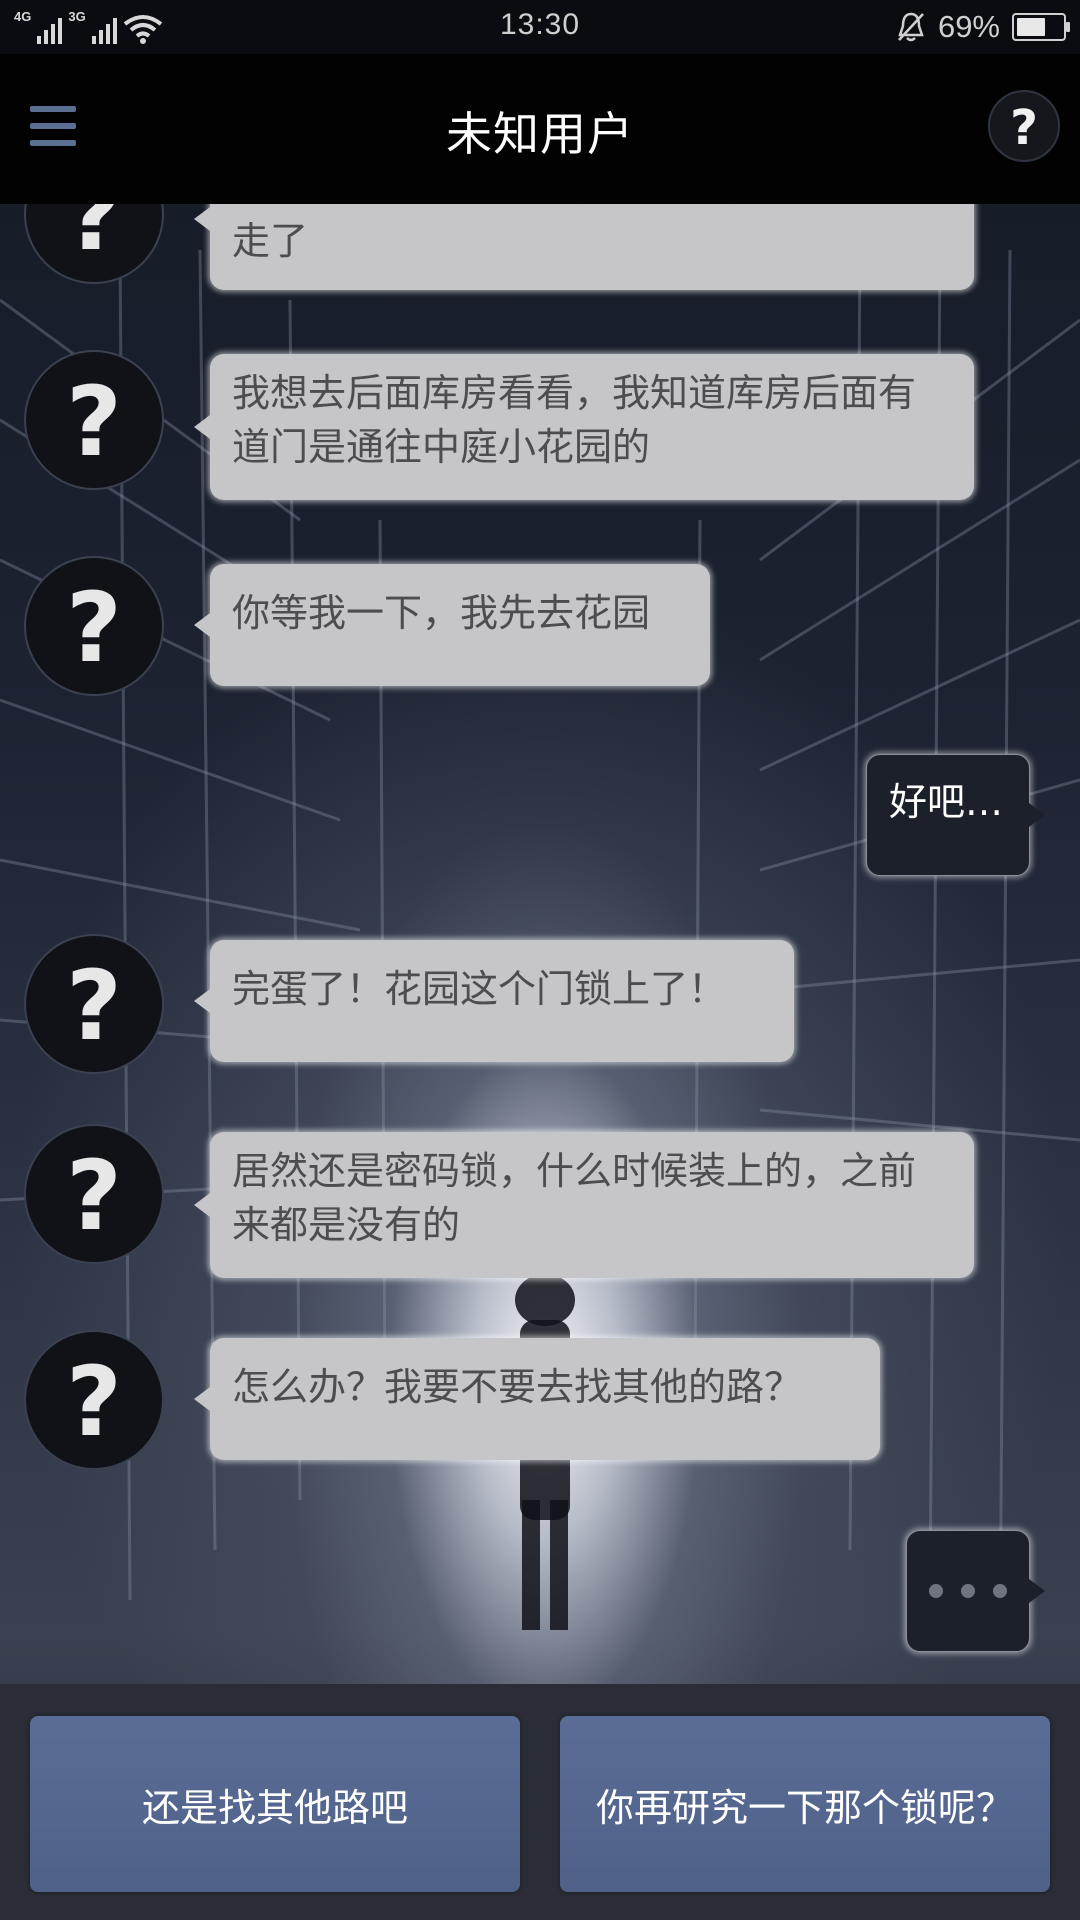 The height and width of the screenshot is (1920, 1080). I want to click on message-bubble-incoming: 你等我一下，我先去花园, so click(452, 625).